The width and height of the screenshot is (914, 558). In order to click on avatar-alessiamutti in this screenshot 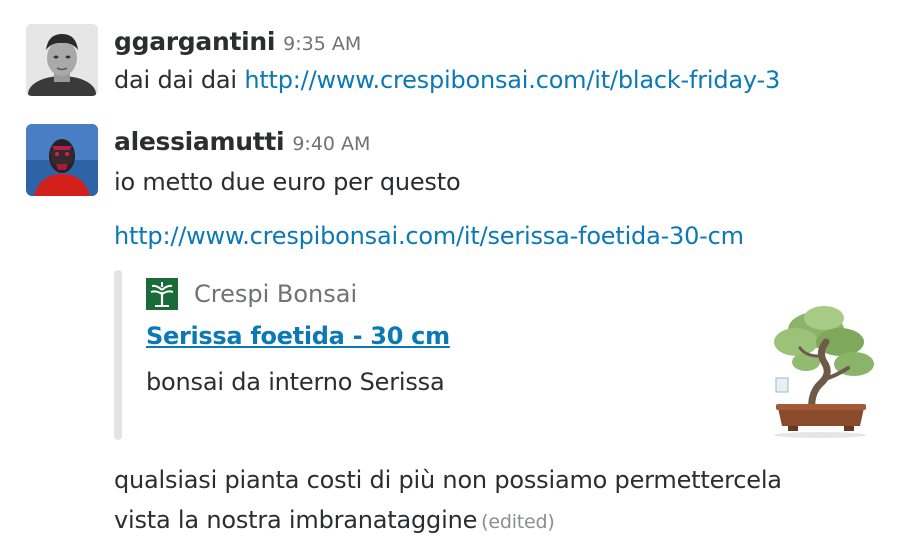, I will do `click(62, 160)`.